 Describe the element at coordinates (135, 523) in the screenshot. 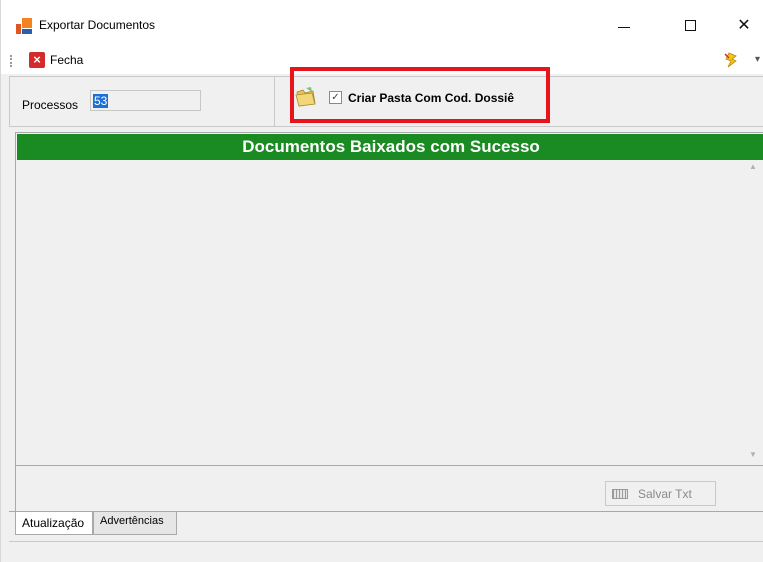

I see `tab-advertencias: Advertências` at that location.